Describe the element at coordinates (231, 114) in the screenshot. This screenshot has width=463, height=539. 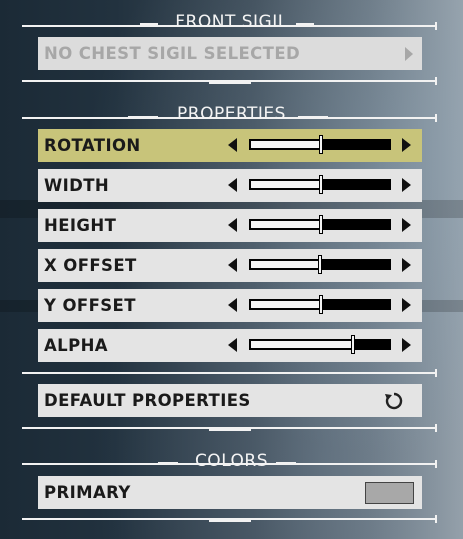
I see `properties-section-title: PROPERTIES` at that location.